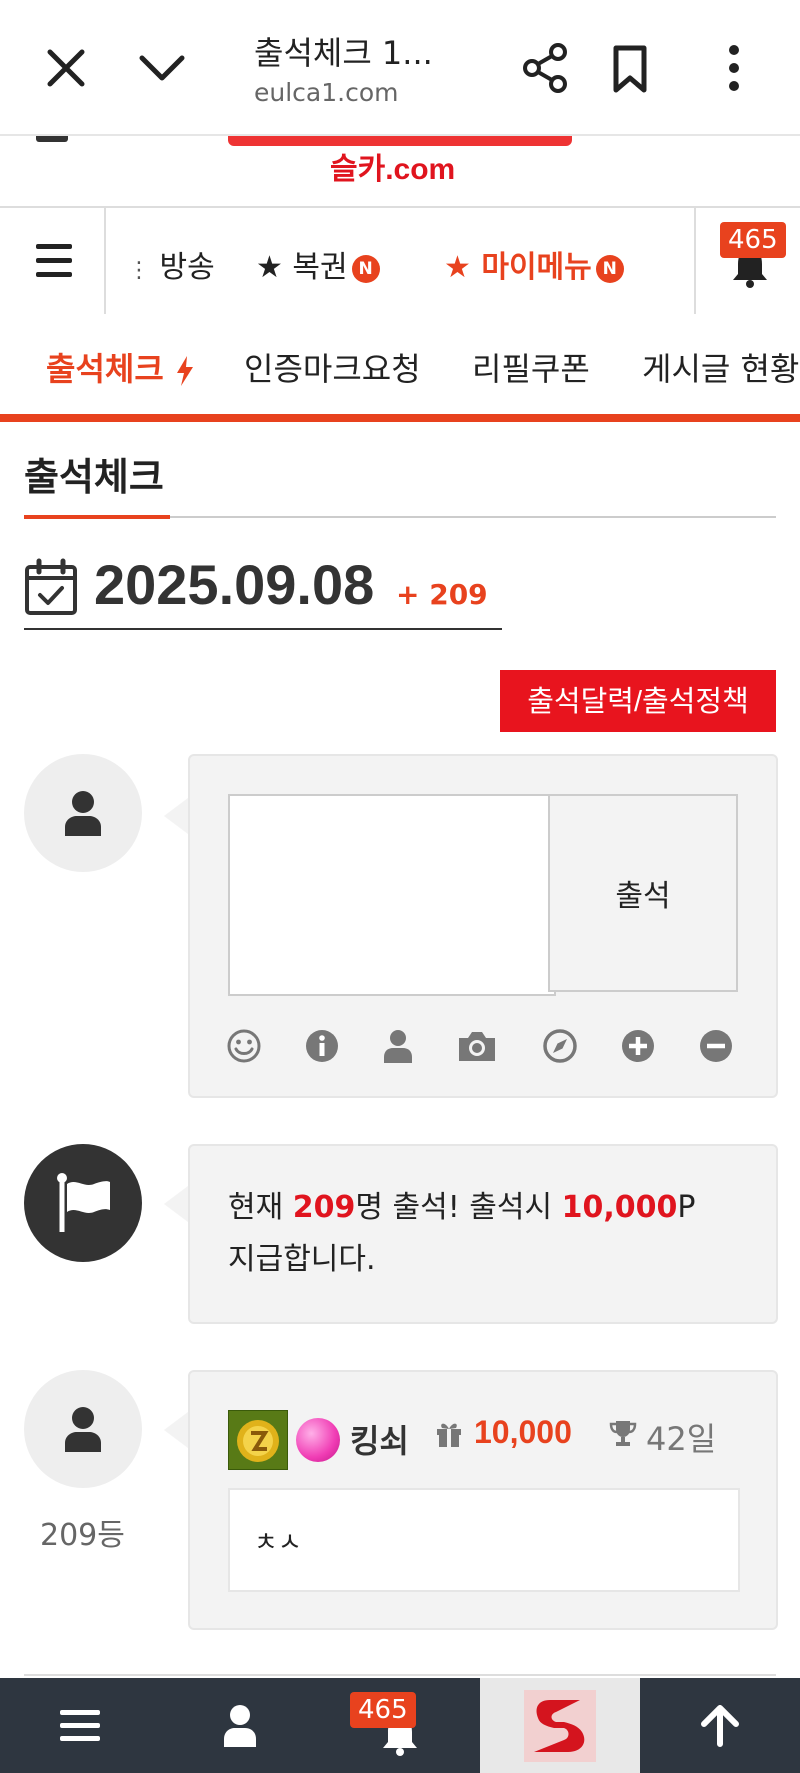 This screenshot has height=1773, width=800. Describe the element at coordinates (82, 1535) in the screenshot. I see `rank-label: 209등` at that location.